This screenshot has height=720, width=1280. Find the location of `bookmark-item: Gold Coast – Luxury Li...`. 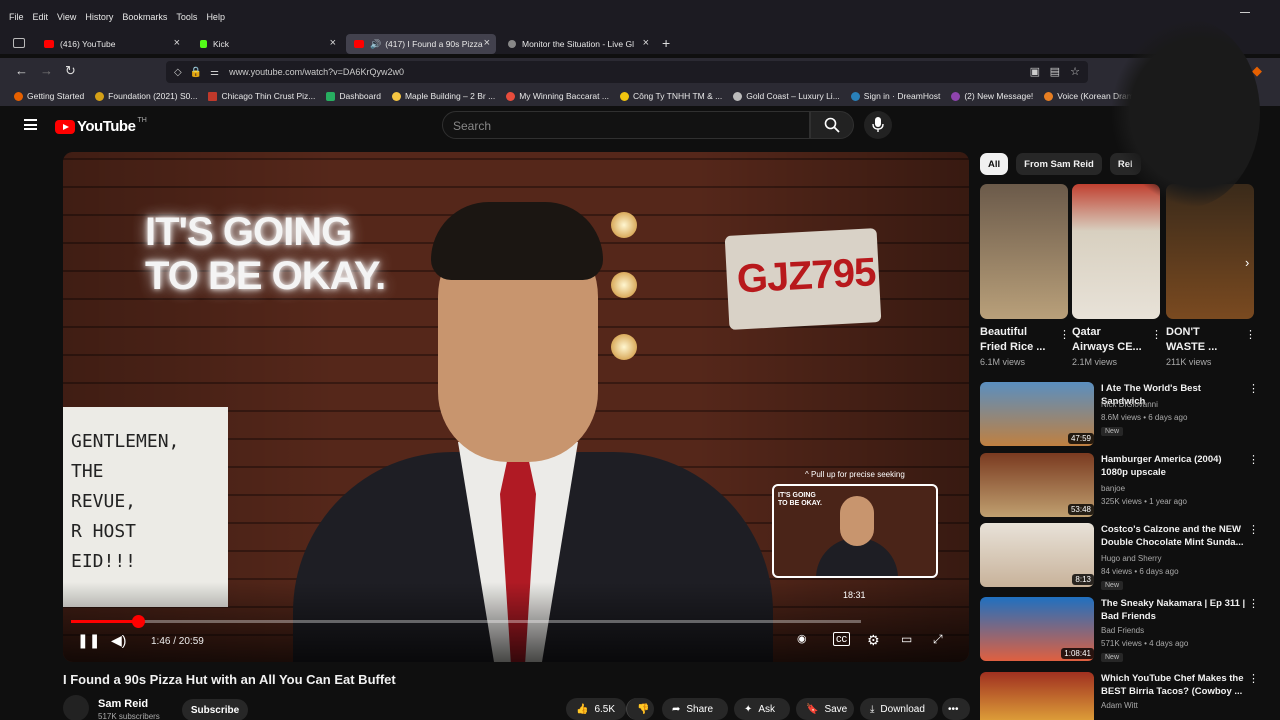

bookmark-item: Gold Coast – Luxury Li... is located at coordinates (786, 96).